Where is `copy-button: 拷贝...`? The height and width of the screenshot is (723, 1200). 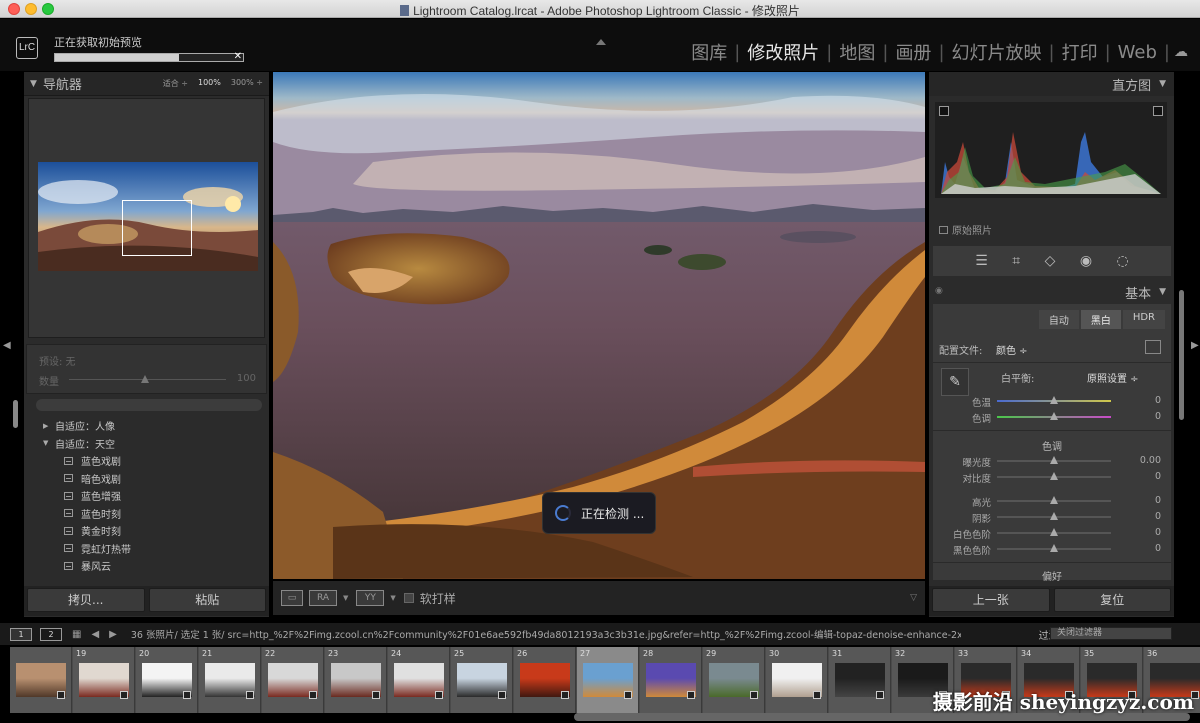
copy-button: 拷贝... is located at coordinates (86, 600).